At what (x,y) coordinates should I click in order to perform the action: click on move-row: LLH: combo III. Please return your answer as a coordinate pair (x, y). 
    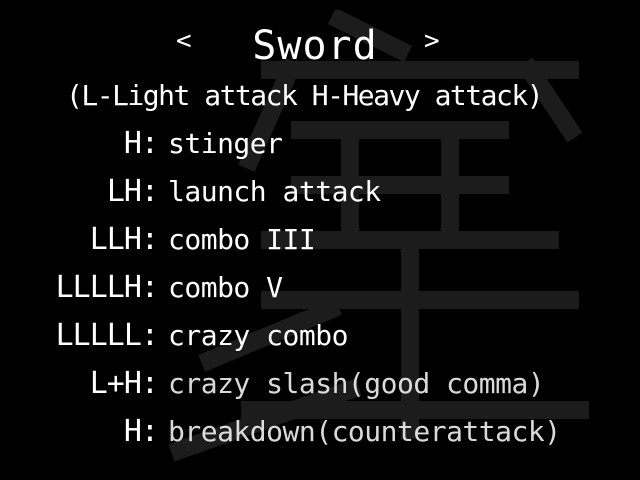
    Looking at the image, I should click on (320, 242).